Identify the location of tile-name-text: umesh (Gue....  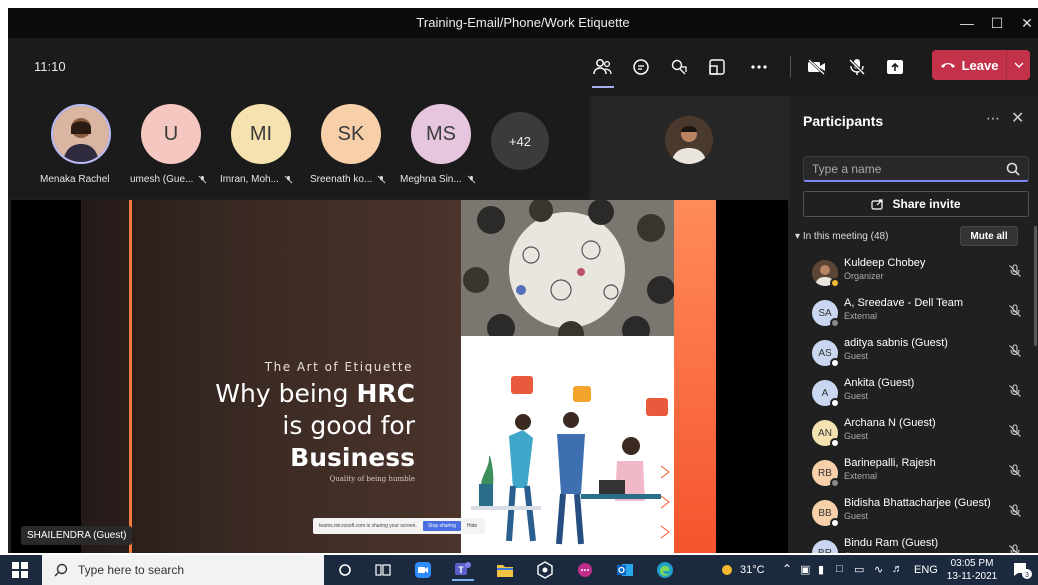
(162, 179).